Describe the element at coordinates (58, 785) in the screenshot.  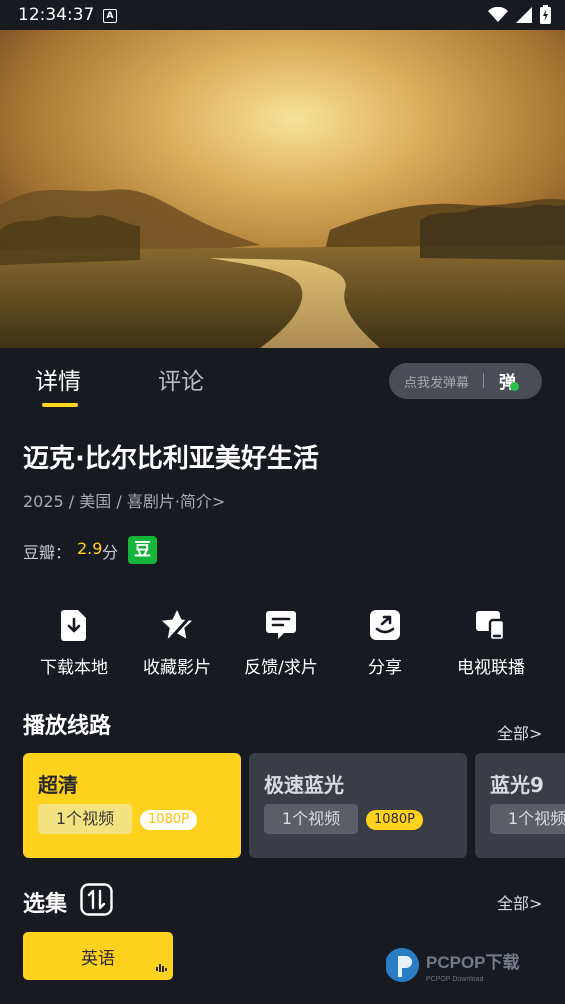
I see `source-name: 超清` at that location.